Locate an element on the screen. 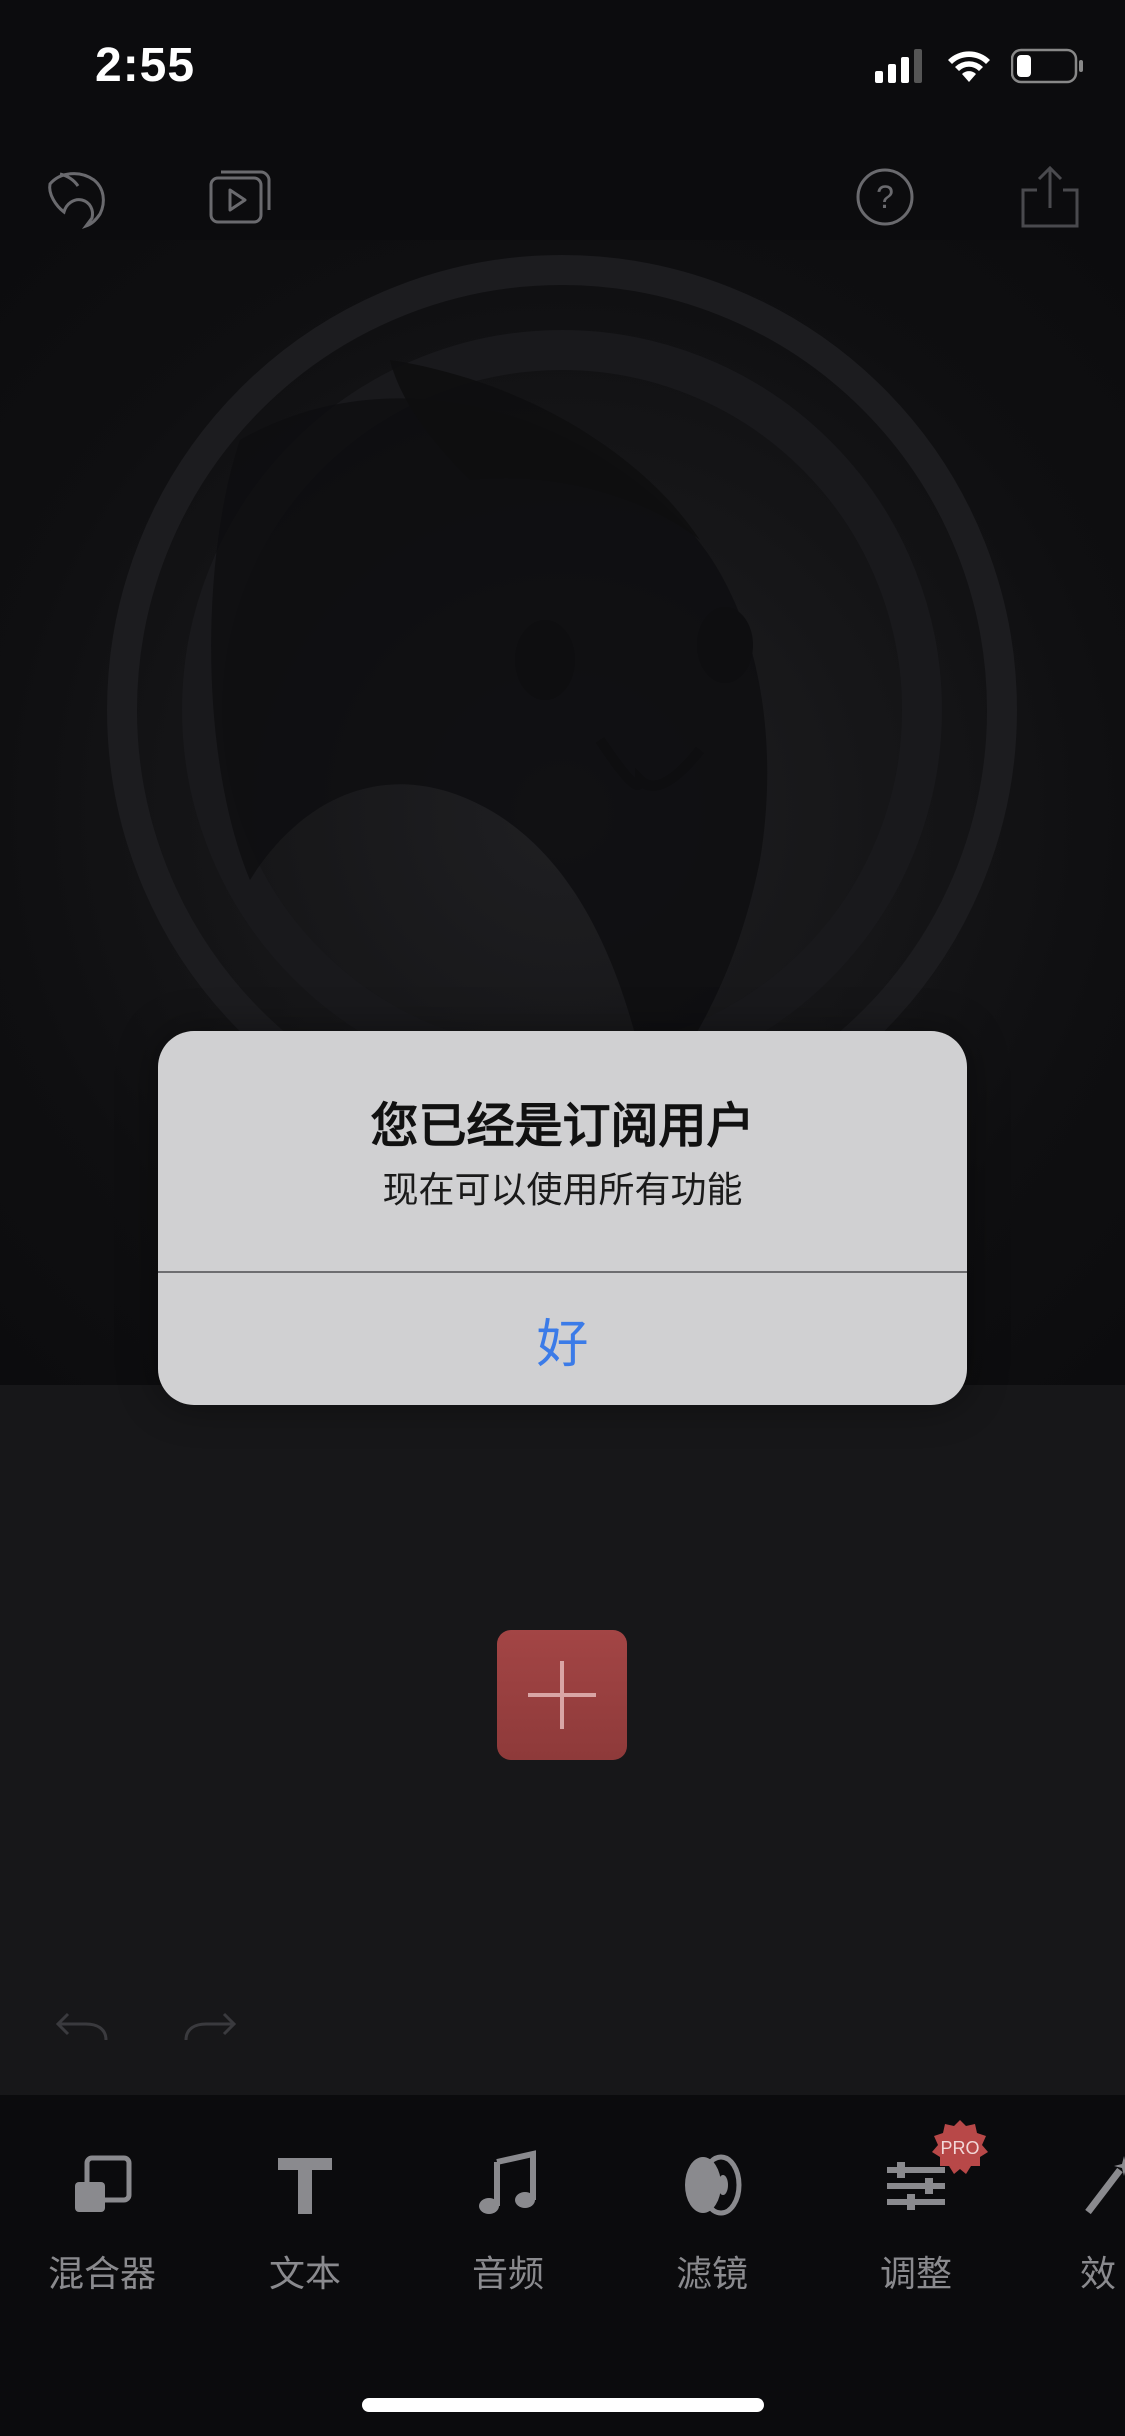 This screenshot has height=2436, width=1125. redo-icon is located at coordinates (210, 2032).